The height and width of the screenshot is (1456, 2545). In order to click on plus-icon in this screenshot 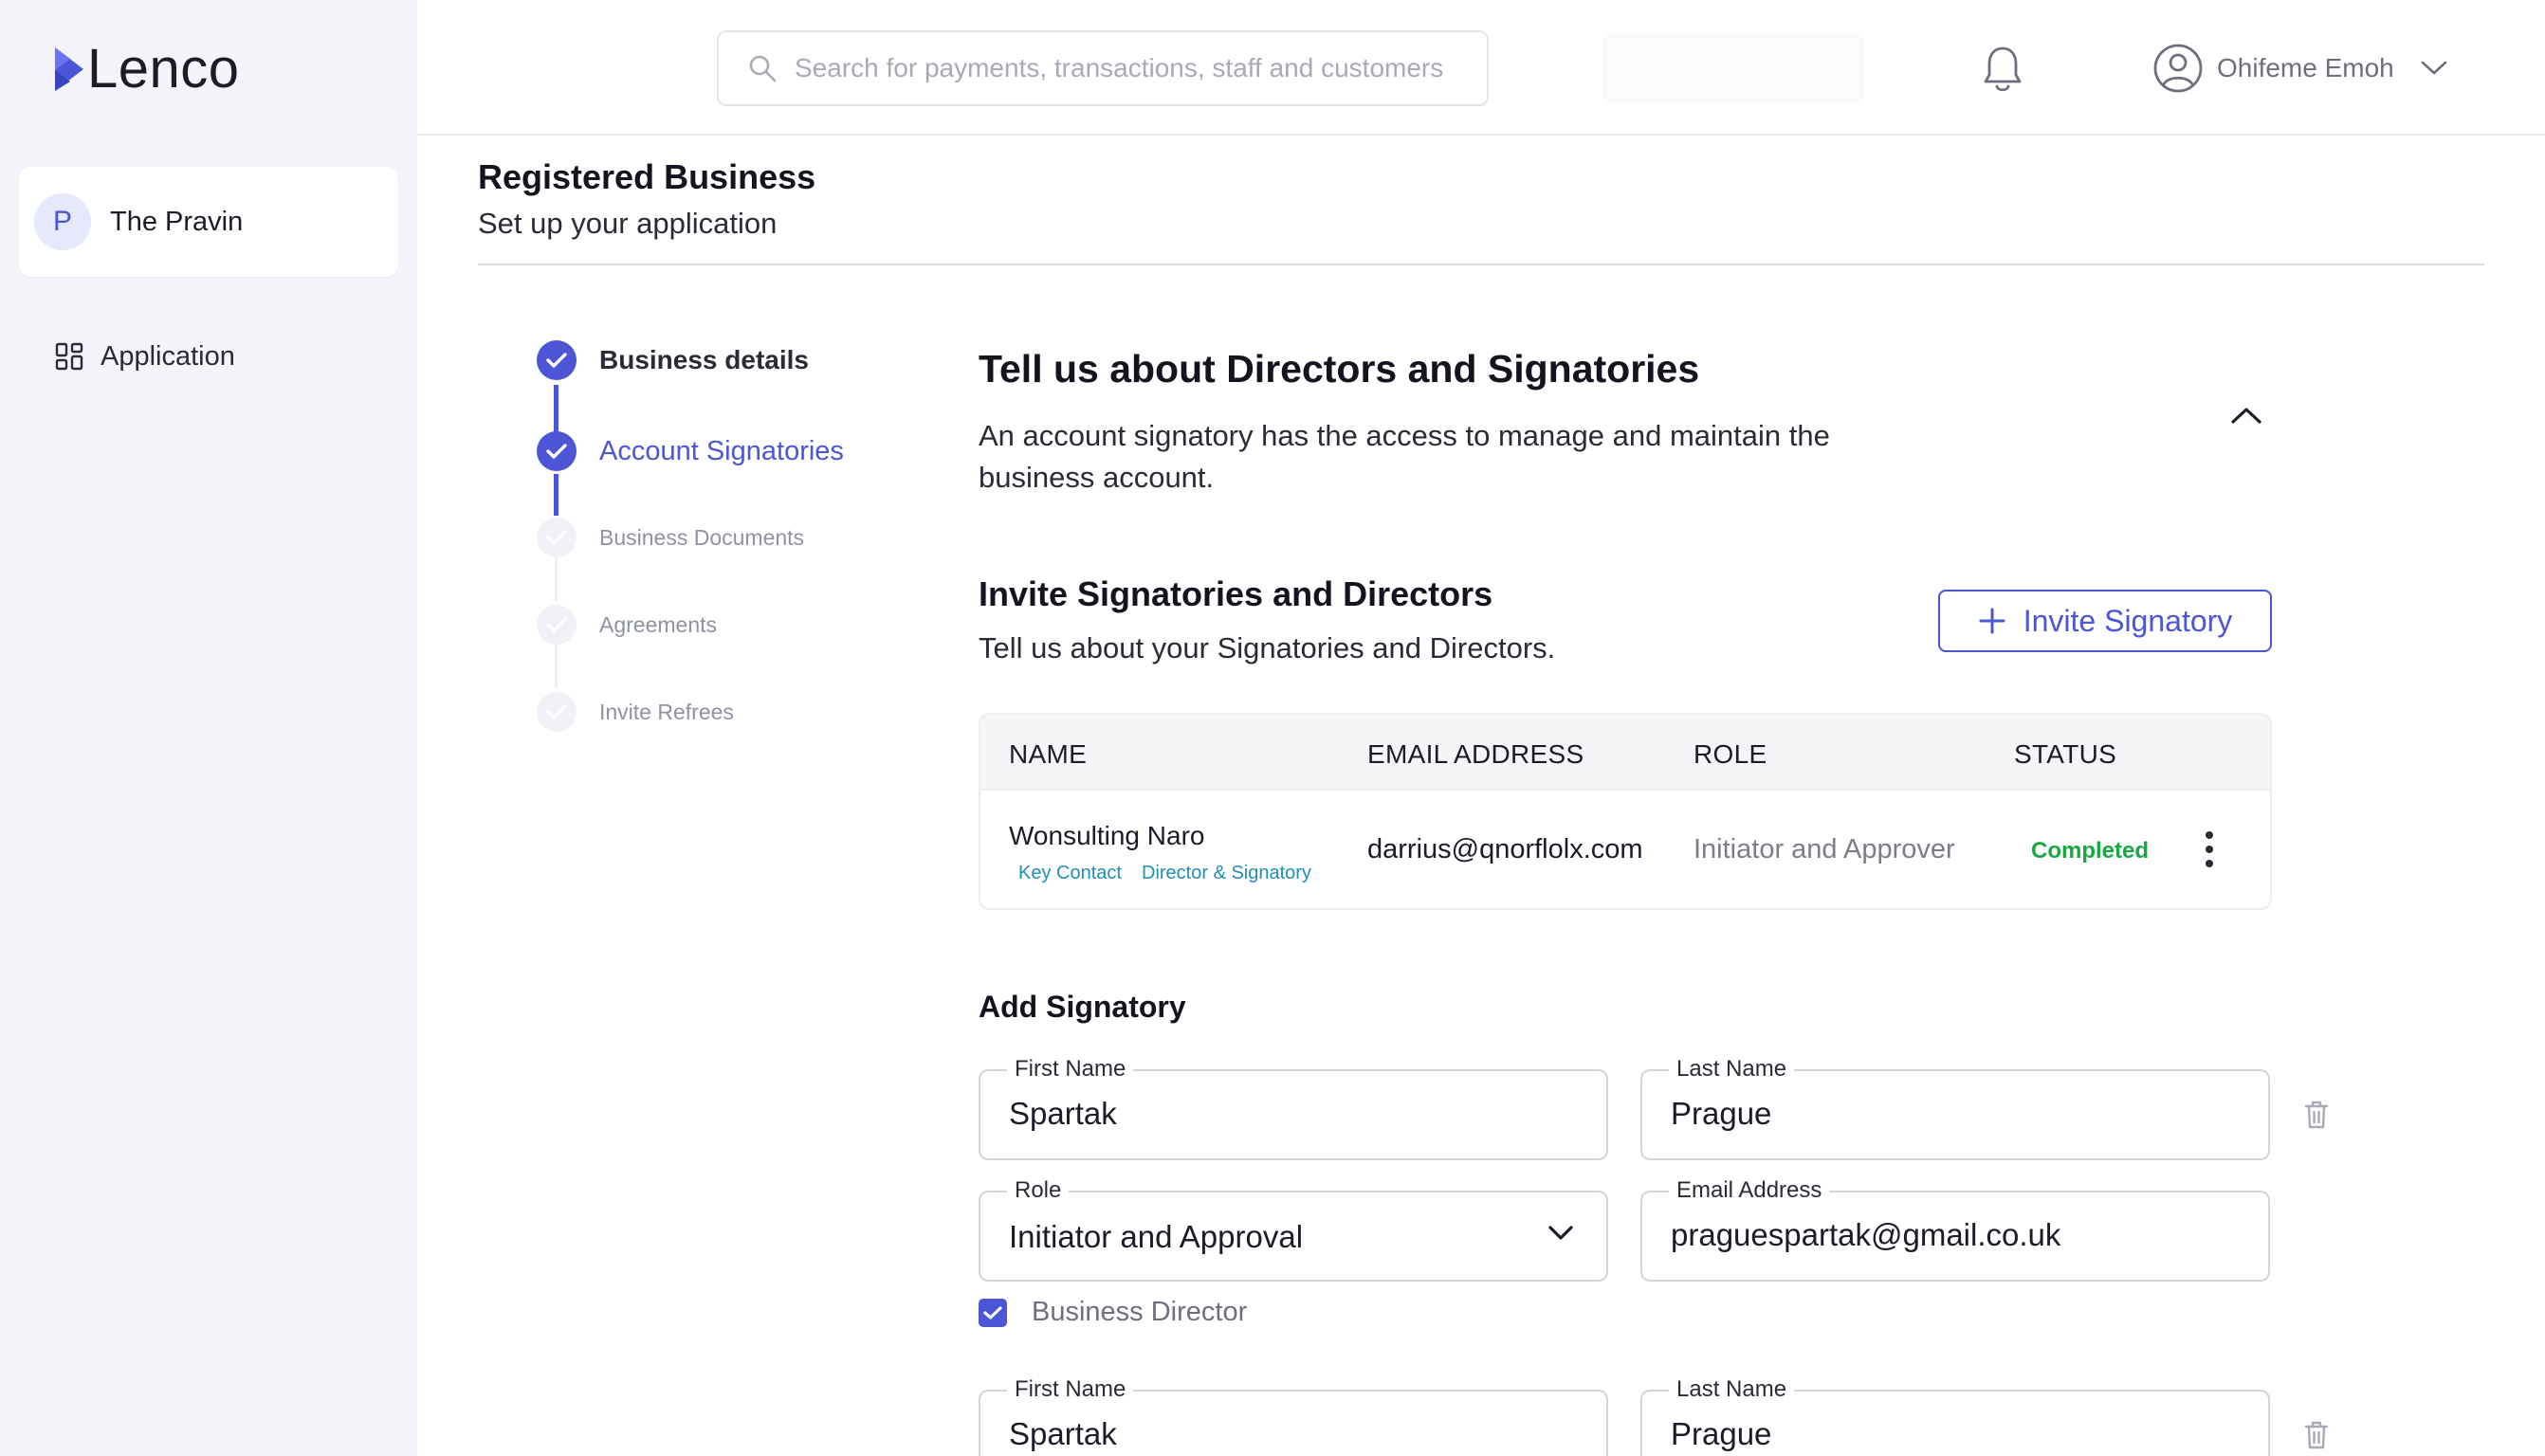, I will do `click(1992, 621)`.